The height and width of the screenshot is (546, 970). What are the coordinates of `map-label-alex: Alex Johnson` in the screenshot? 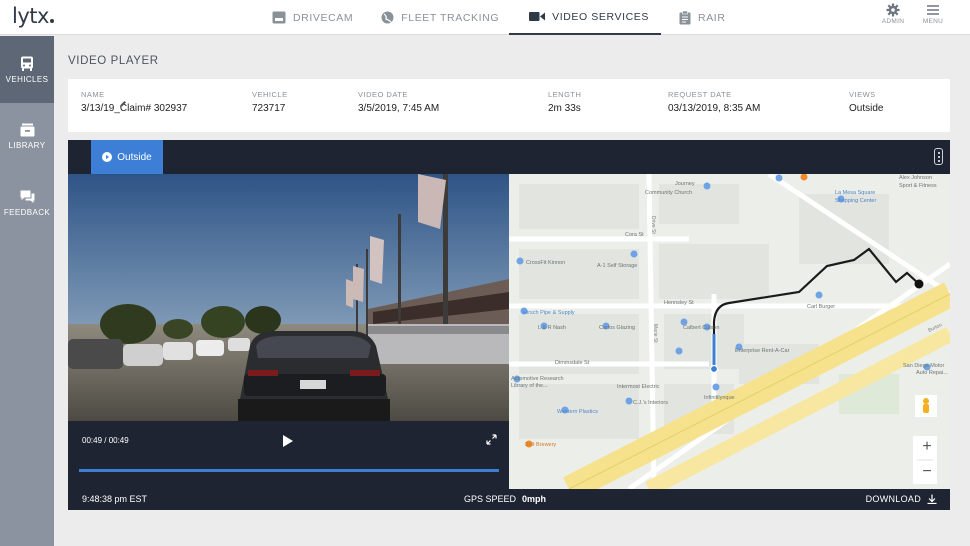 It's located at (915, 178).